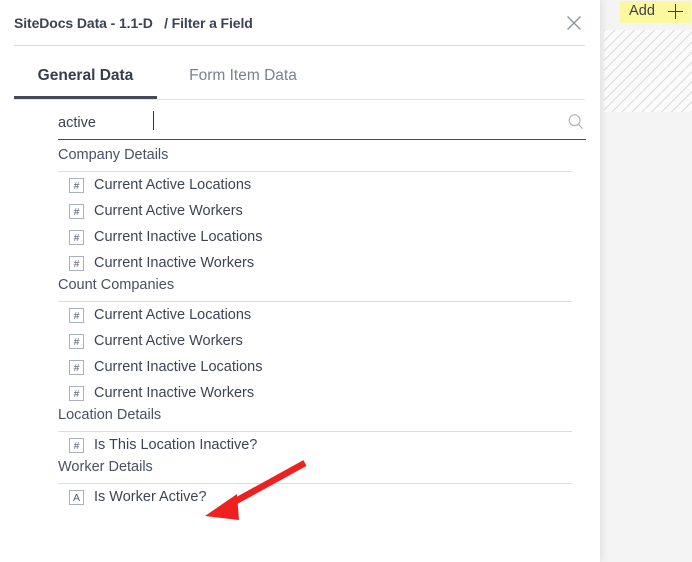 The image size is (692, 562). I want to click on field-list-item: # Is This Location Inactive?, so click(315, 445).